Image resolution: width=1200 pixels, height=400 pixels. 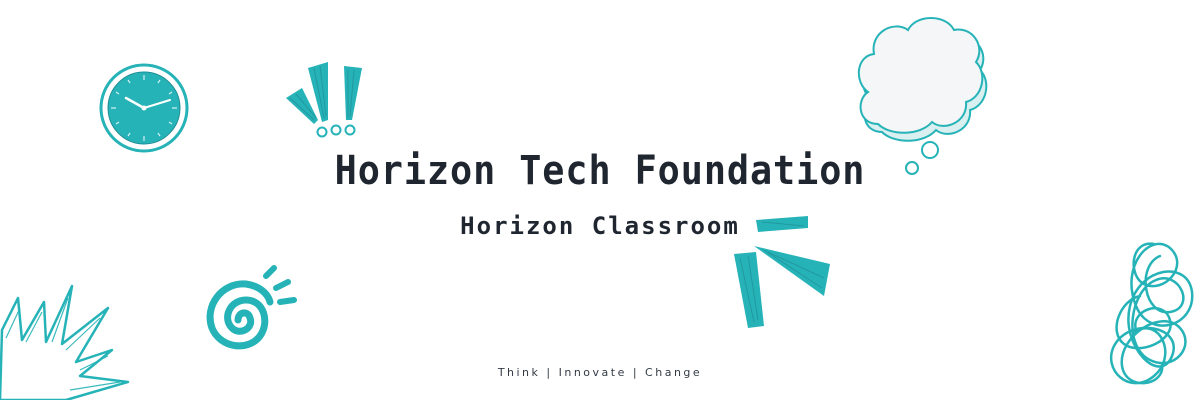 What do you see at coordinates (600, 171) in the screenshot?
I see `banner-title: Horizon Tech Foundation` at bounding box center [600, 171].